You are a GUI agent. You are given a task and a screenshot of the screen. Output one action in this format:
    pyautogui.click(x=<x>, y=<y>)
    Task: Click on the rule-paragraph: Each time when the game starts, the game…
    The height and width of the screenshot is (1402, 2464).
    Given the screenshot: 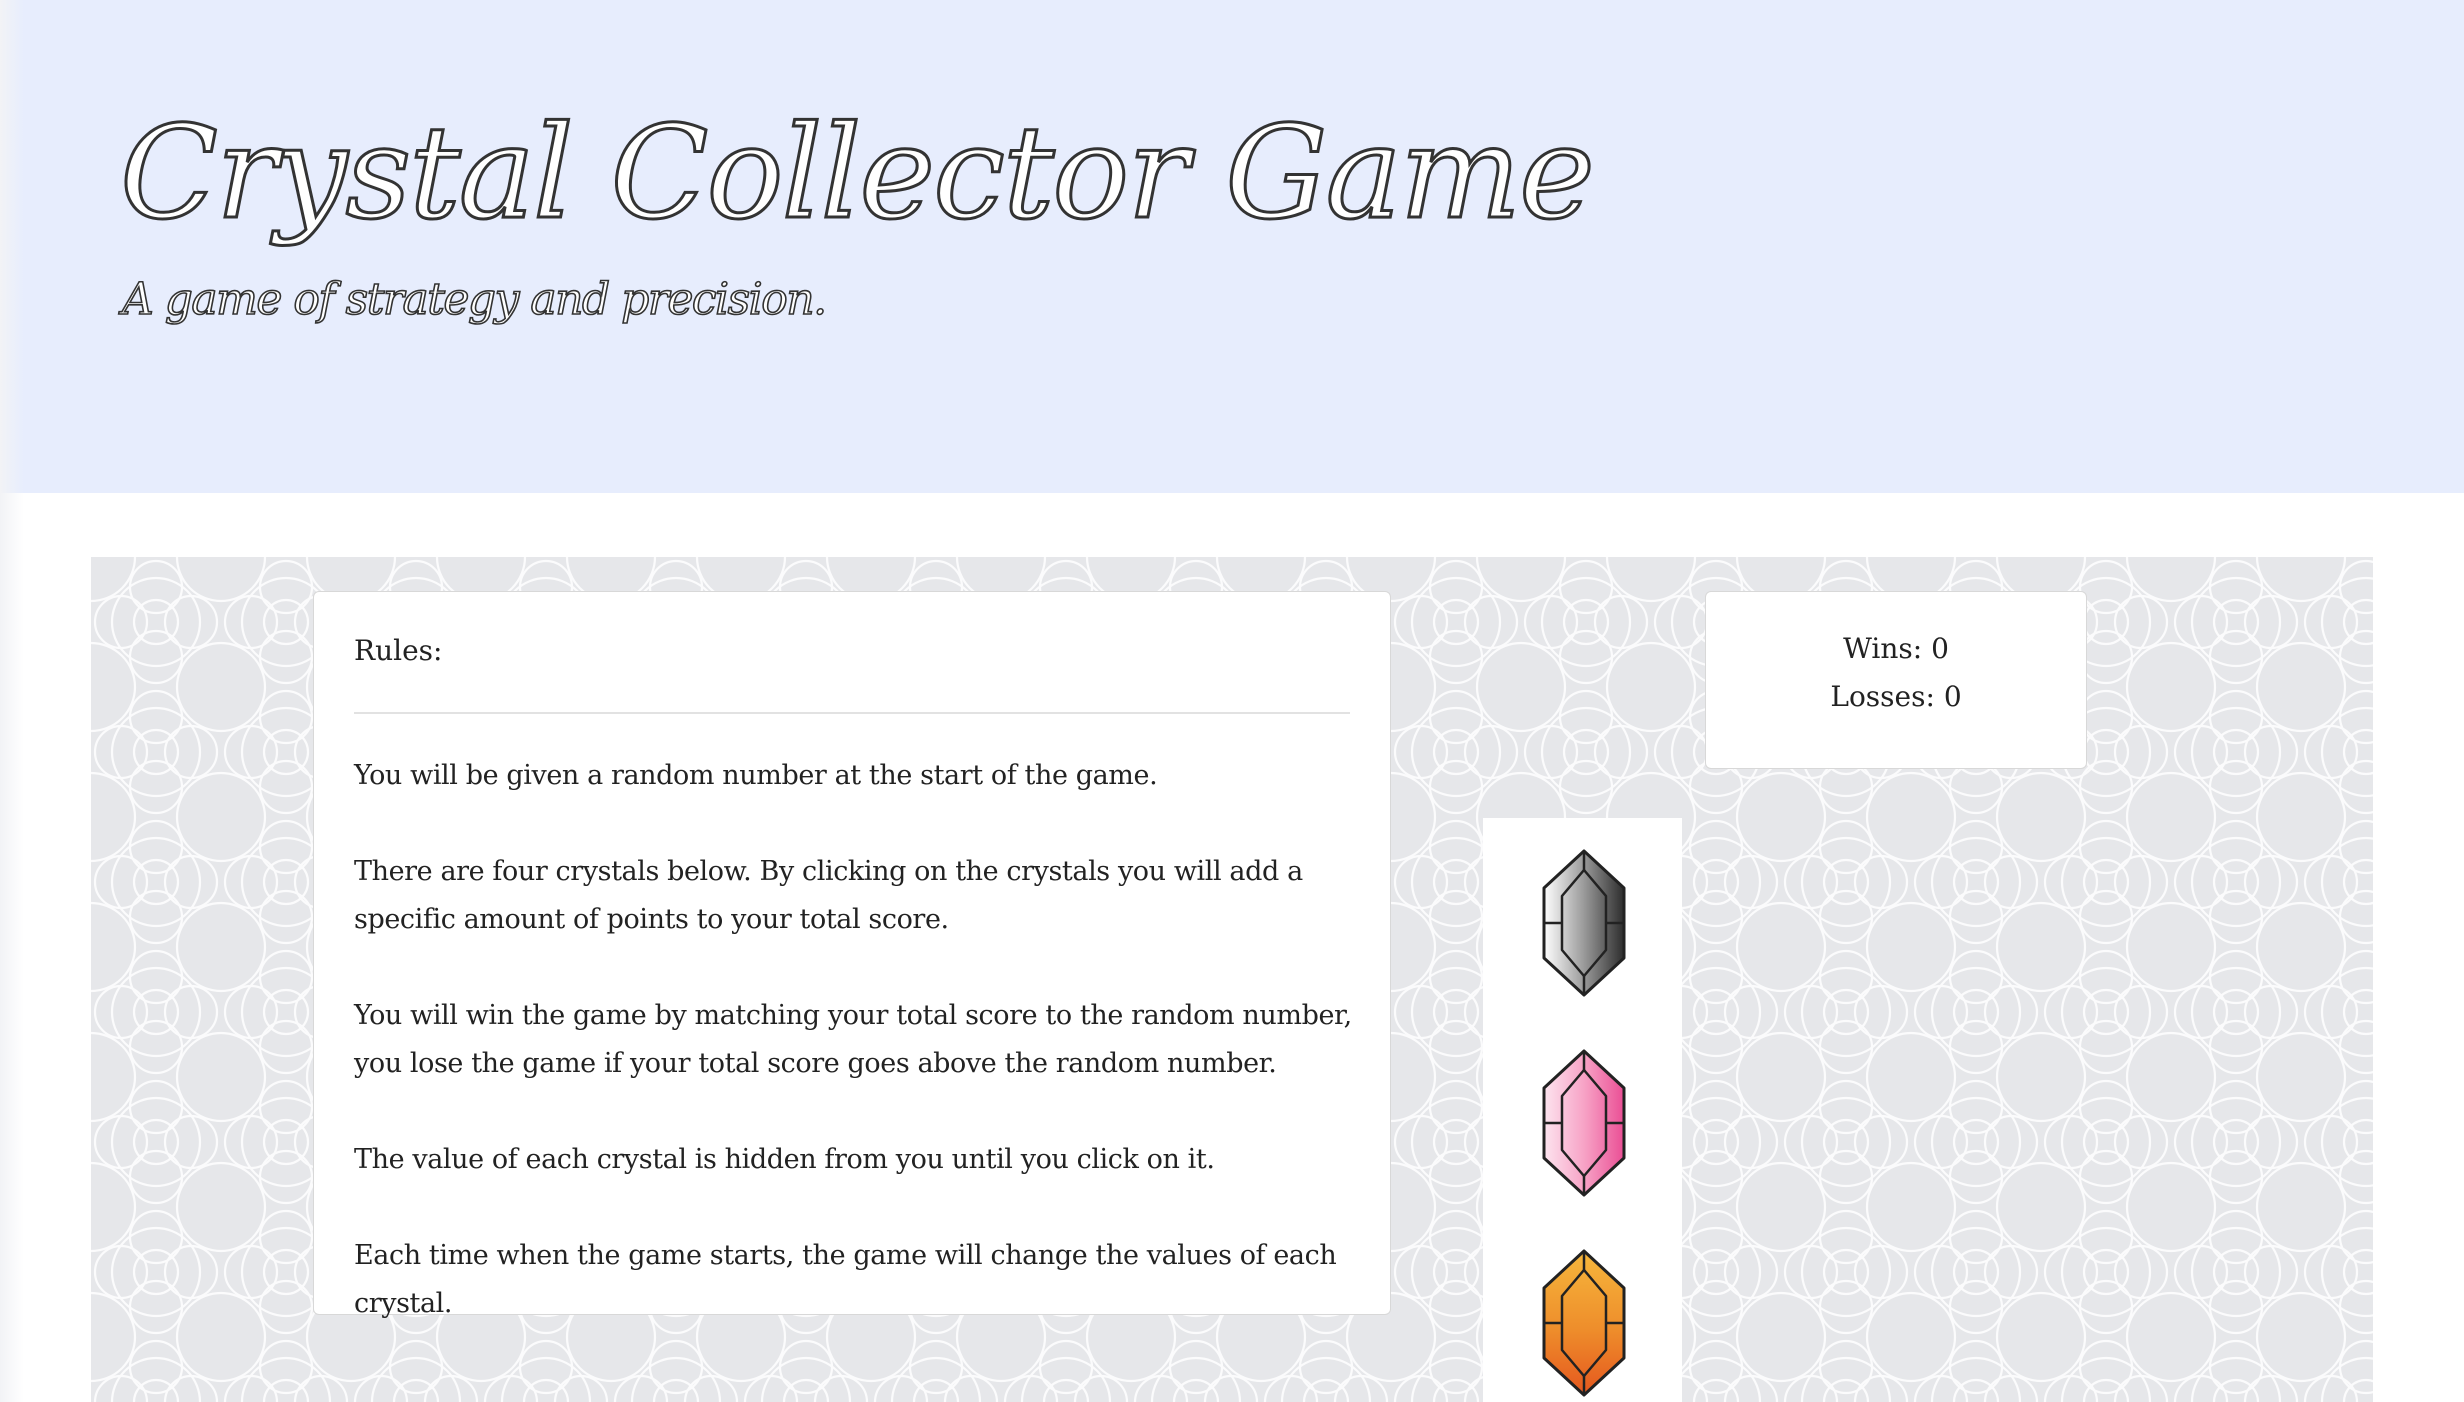 What is the action you would take?
    pyautogui.click(x=845, y=1279)
    